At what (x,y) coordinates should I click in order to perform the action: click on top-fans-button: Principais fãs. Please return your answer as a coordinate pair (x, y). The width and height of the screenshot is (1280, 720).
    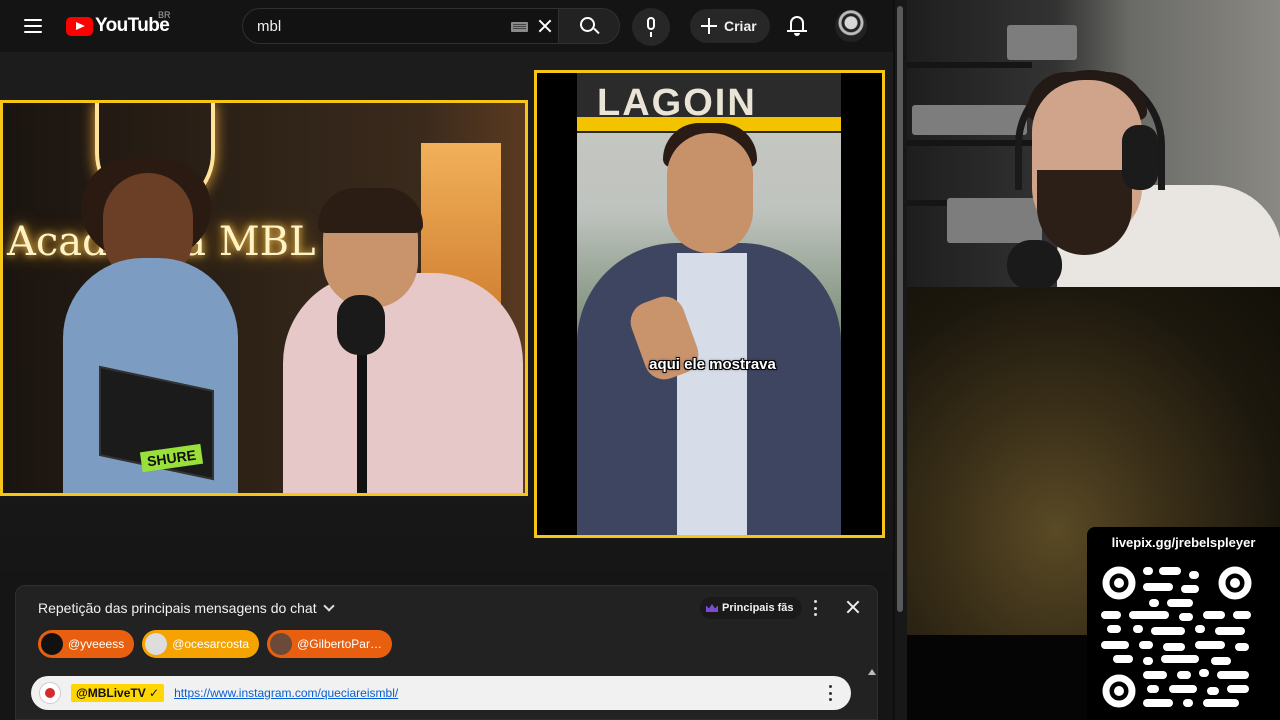
    Looking at the image, I should click on (751, 608).